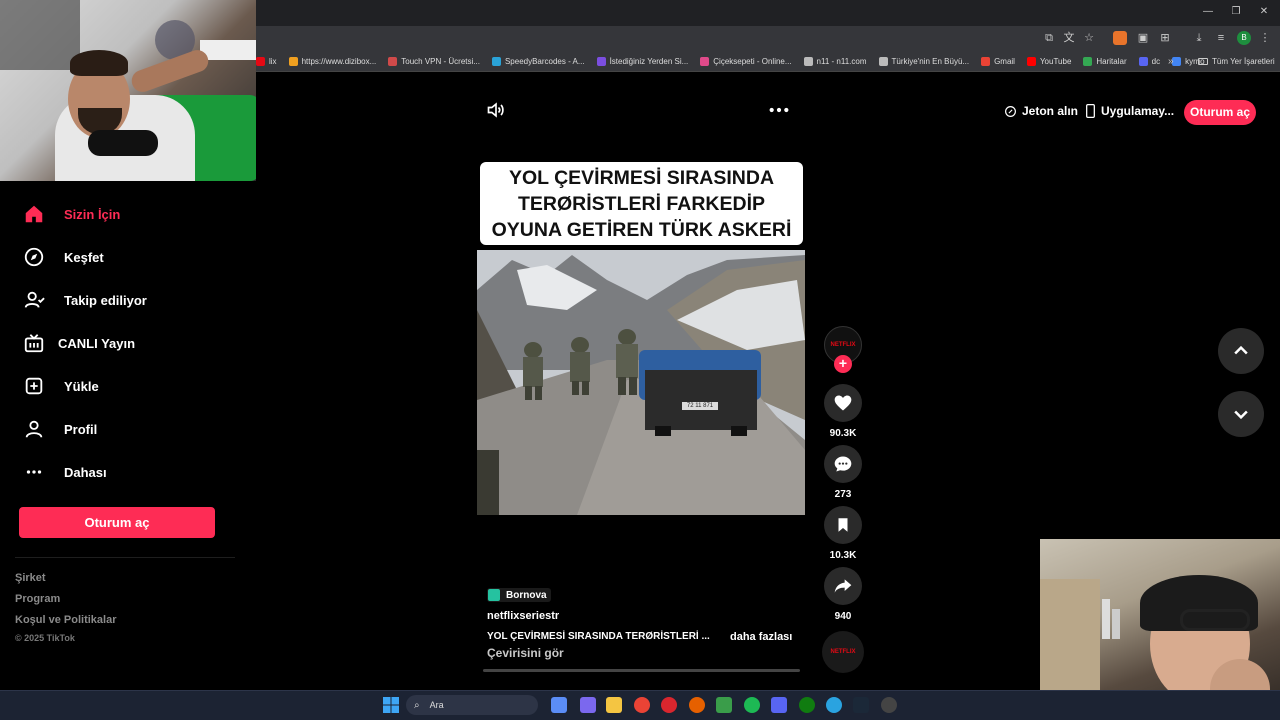 The image size is (1280, 720). I want to click on sidebar-divider, so click(125, 557).